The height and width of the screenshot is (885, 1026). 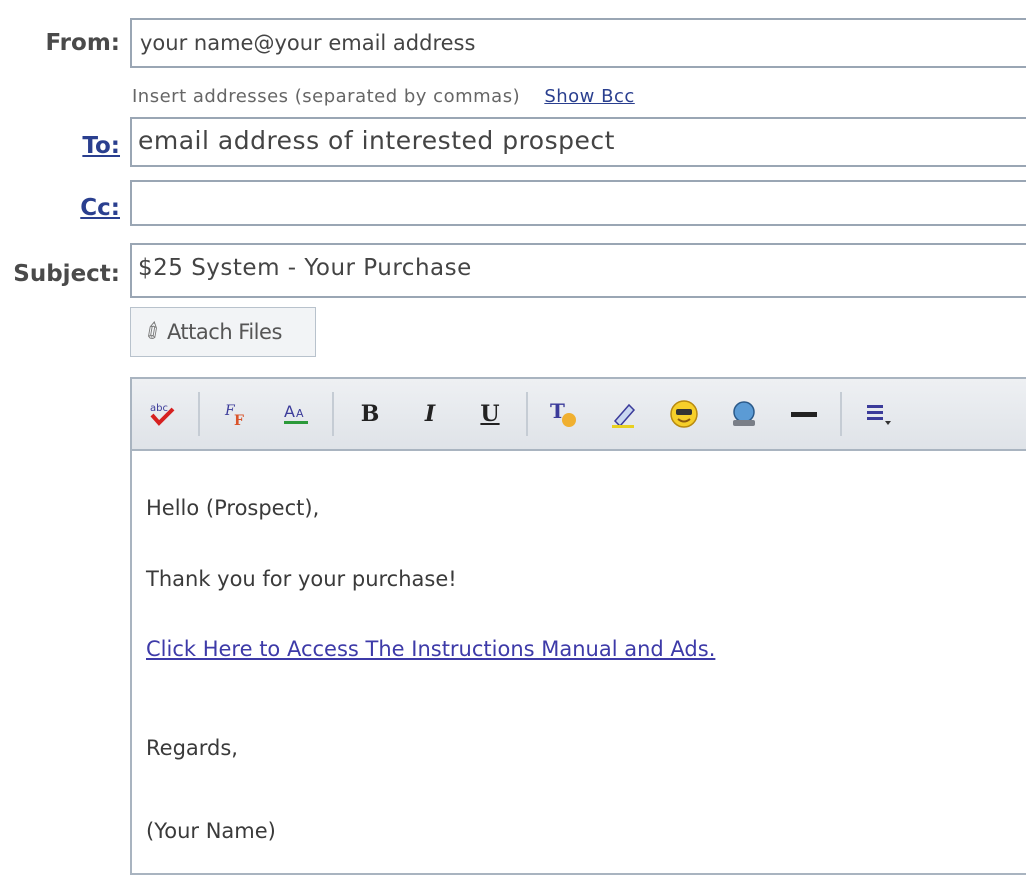 I want to click on spellcheck-icon: abc, so click(x=162, y=414).